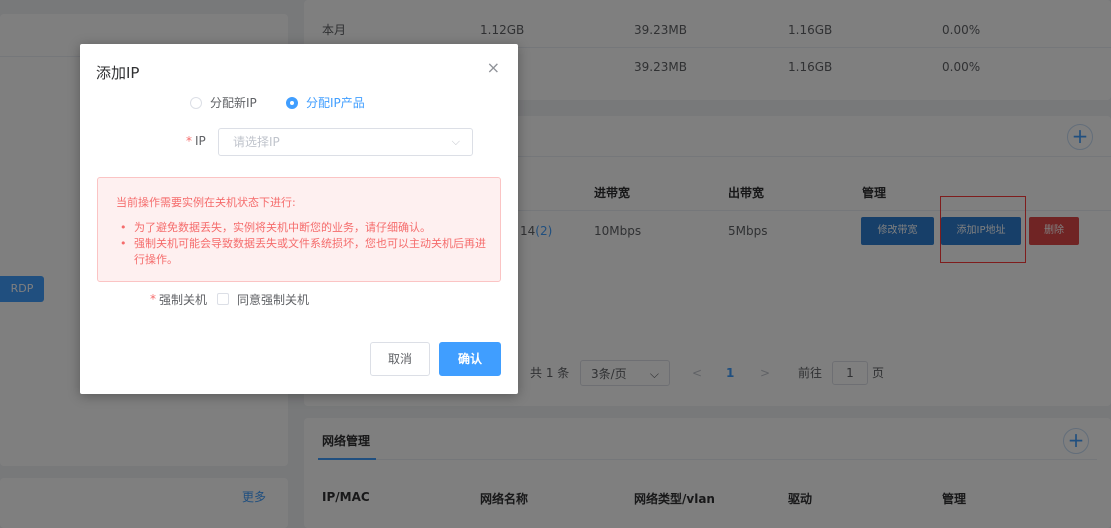 This screenshot has height=528, width=1111. I want to click on radio-ip-product: 分配IP产品, so click(325, 102).